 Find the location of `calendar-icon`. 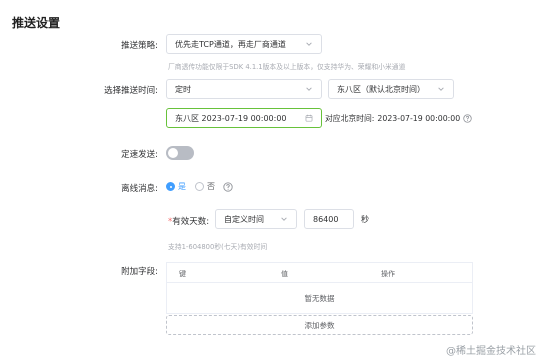

calendar-icon is located at coordinates (309, 118).